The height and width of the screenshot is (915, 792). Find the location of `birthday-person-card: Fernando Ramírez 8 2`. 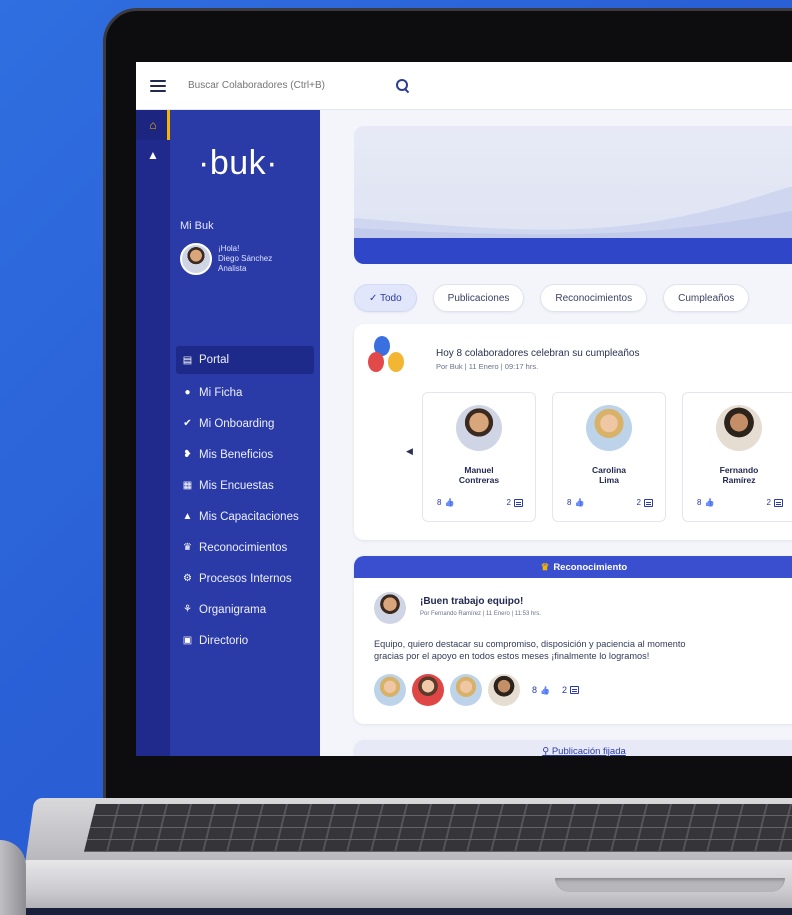

birthday-person-card: Fernando Ramírez 8 2 is located at coordinates (737, 457).